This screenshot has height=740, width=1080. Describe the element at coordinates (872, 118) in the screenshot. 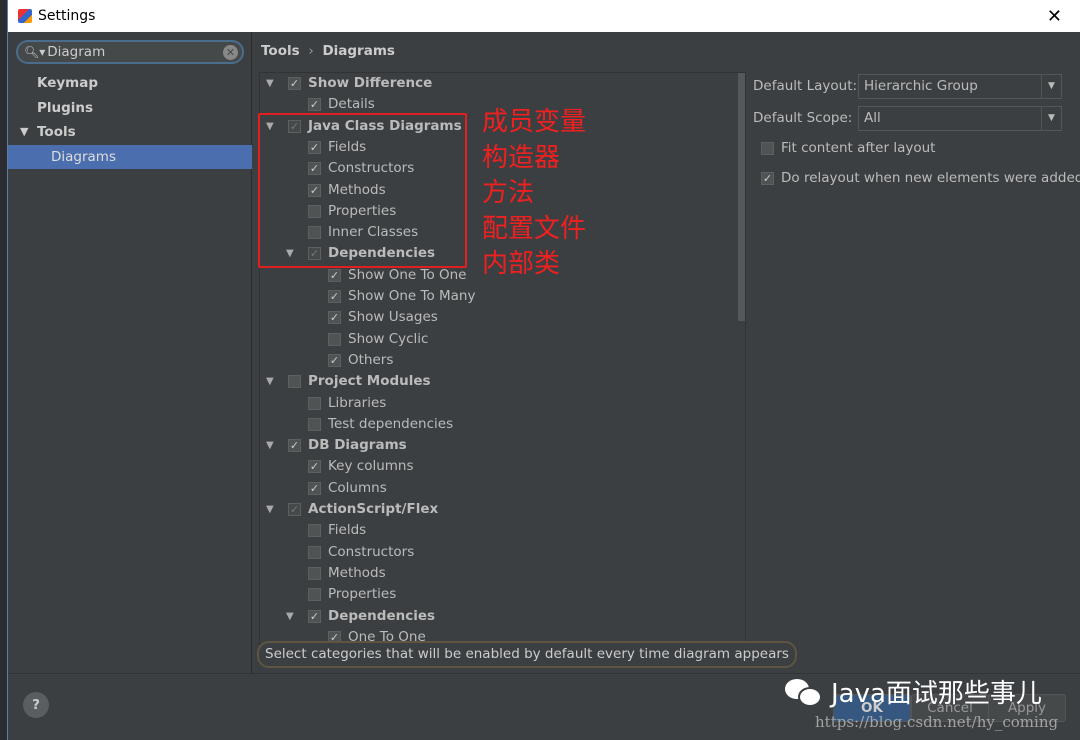

I see `default-scope-value: All` at that location.